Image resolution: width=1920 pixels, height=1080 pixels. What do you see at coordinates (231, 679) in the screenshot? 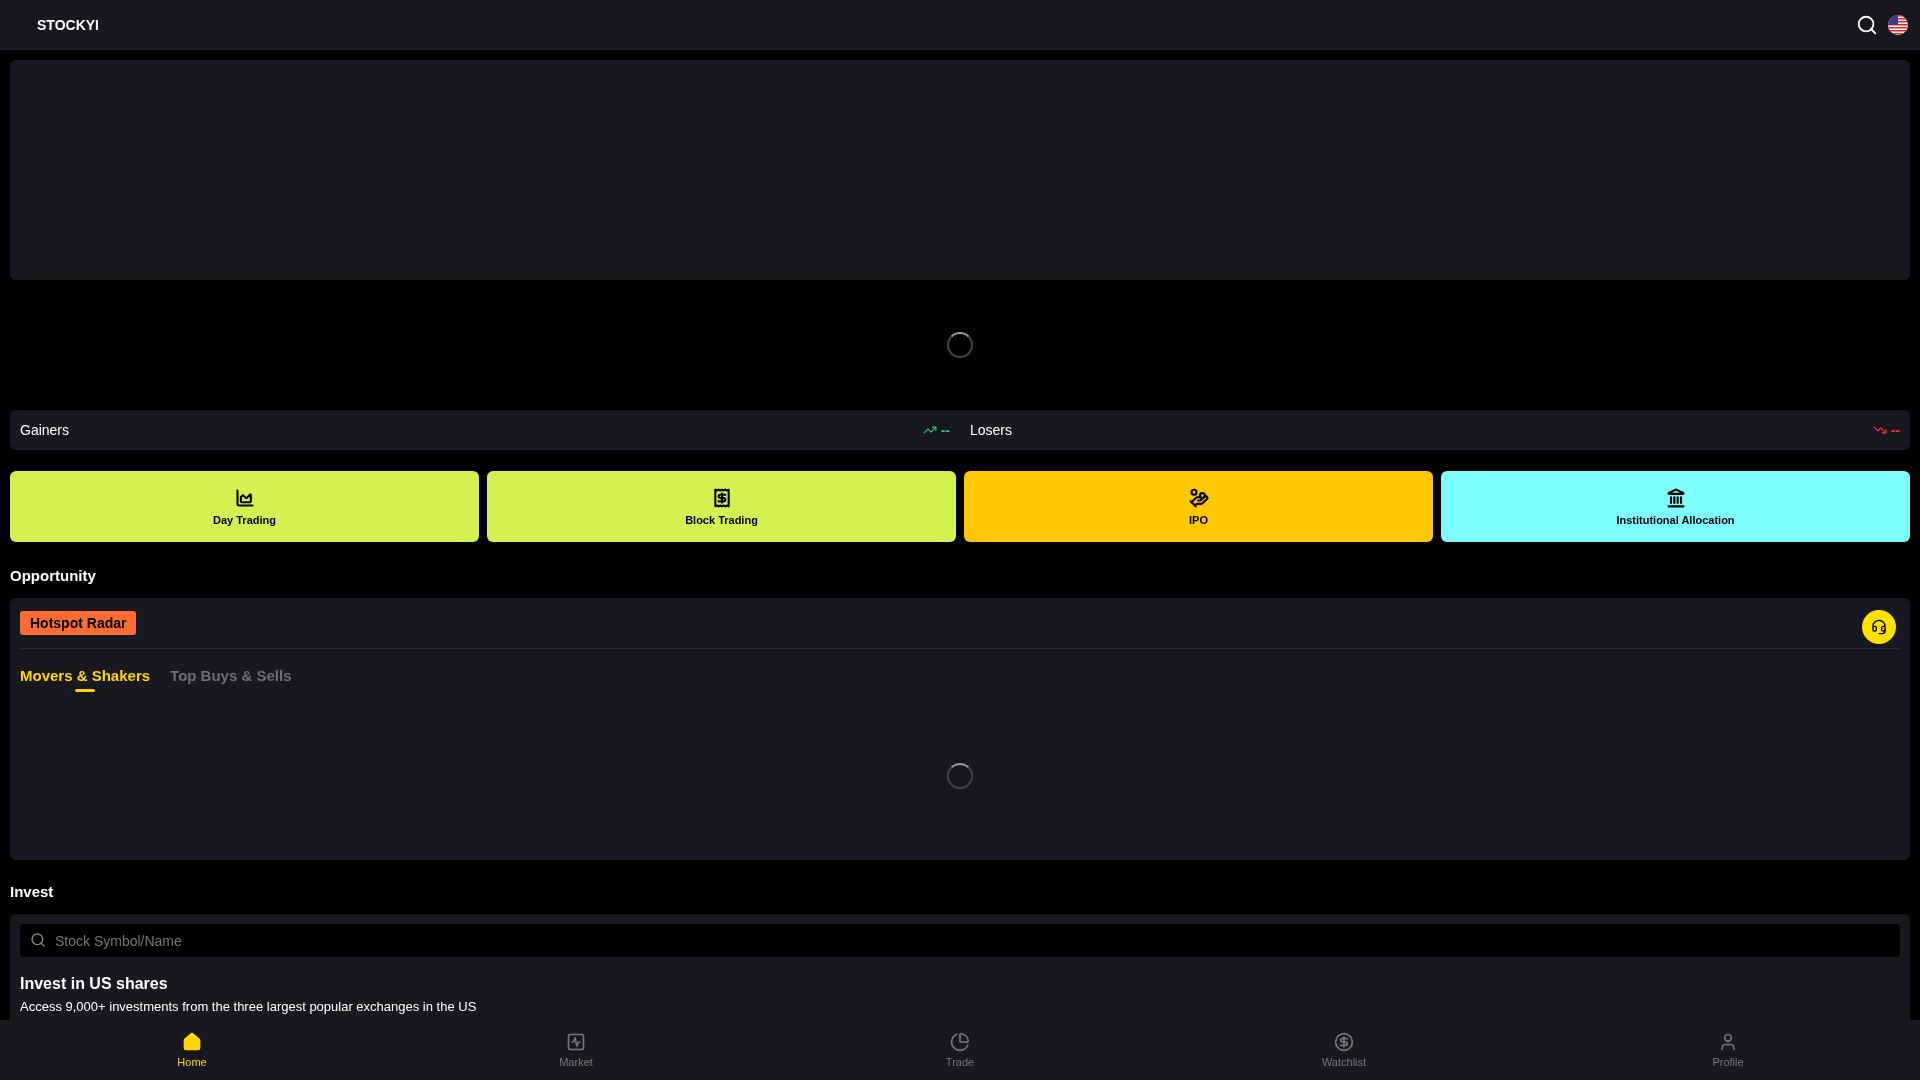
I see `tab: Top Buys & Sells` at bounding box center [231, 679].